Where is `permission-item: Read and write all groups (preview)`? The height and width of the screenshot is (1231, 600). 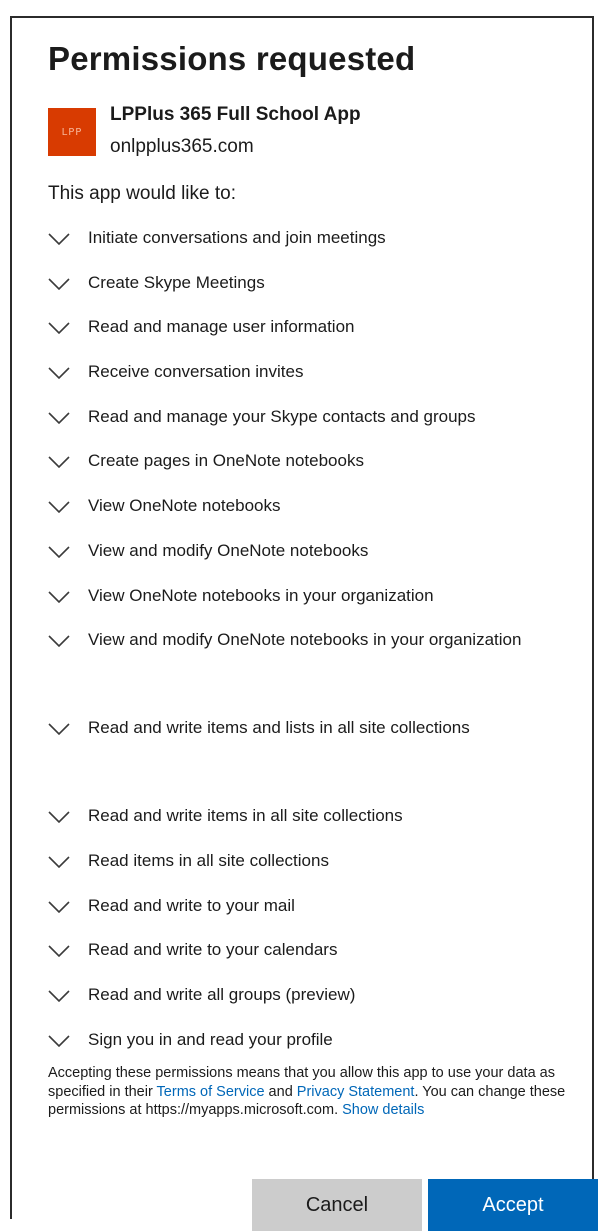 permission-item: Read and write all groups (preview) is located at coordinates (313, 1005).